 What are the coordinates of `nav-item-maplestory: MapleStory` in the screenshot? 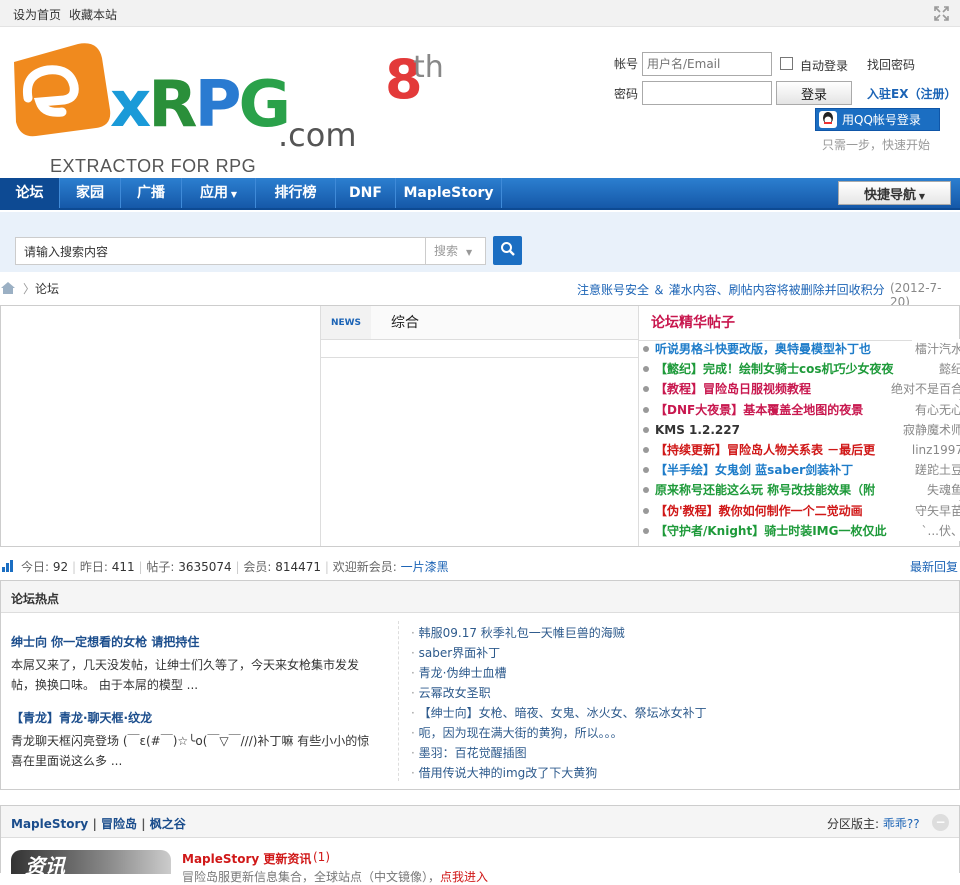 It's located at (449, 193).